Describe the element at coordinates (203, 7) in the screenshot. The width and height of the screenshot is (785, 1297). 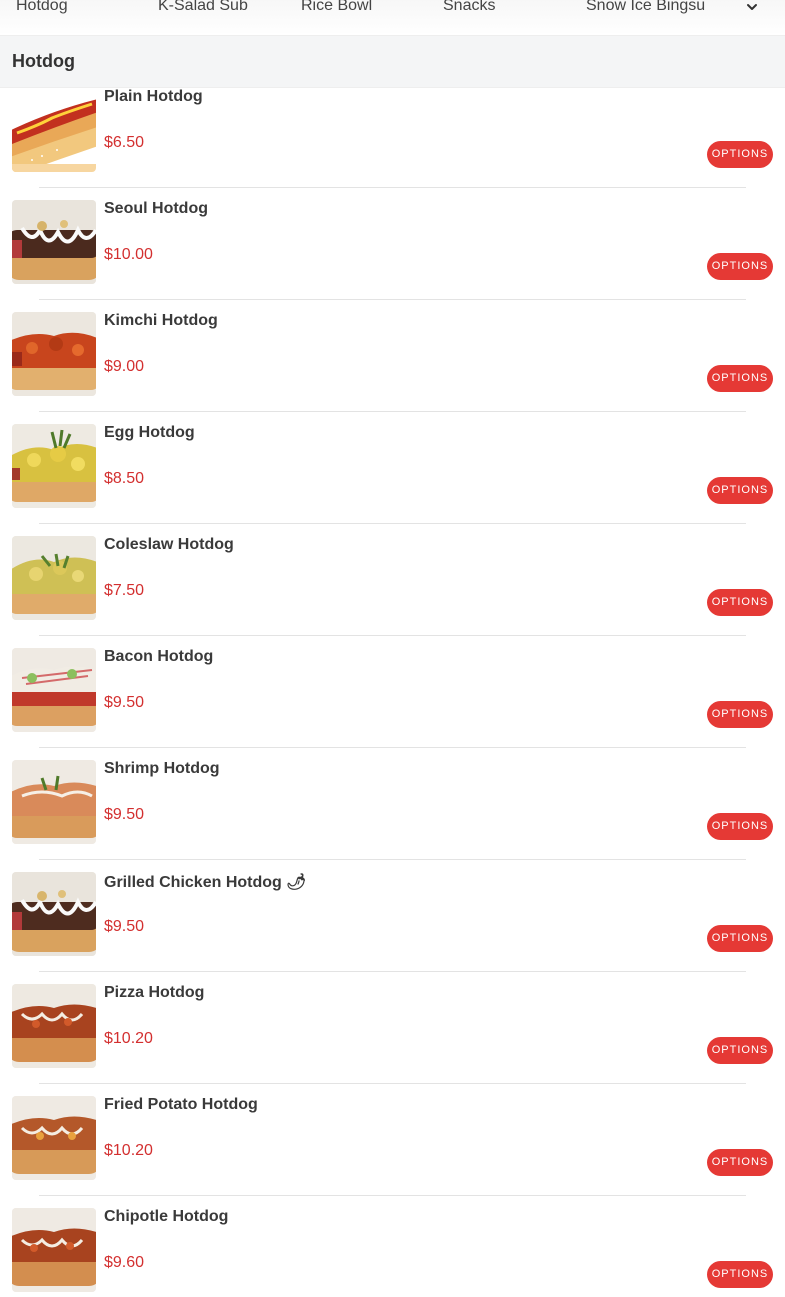
I see `category-tab-k-salad-sub: K-Salad Sub` at that location.